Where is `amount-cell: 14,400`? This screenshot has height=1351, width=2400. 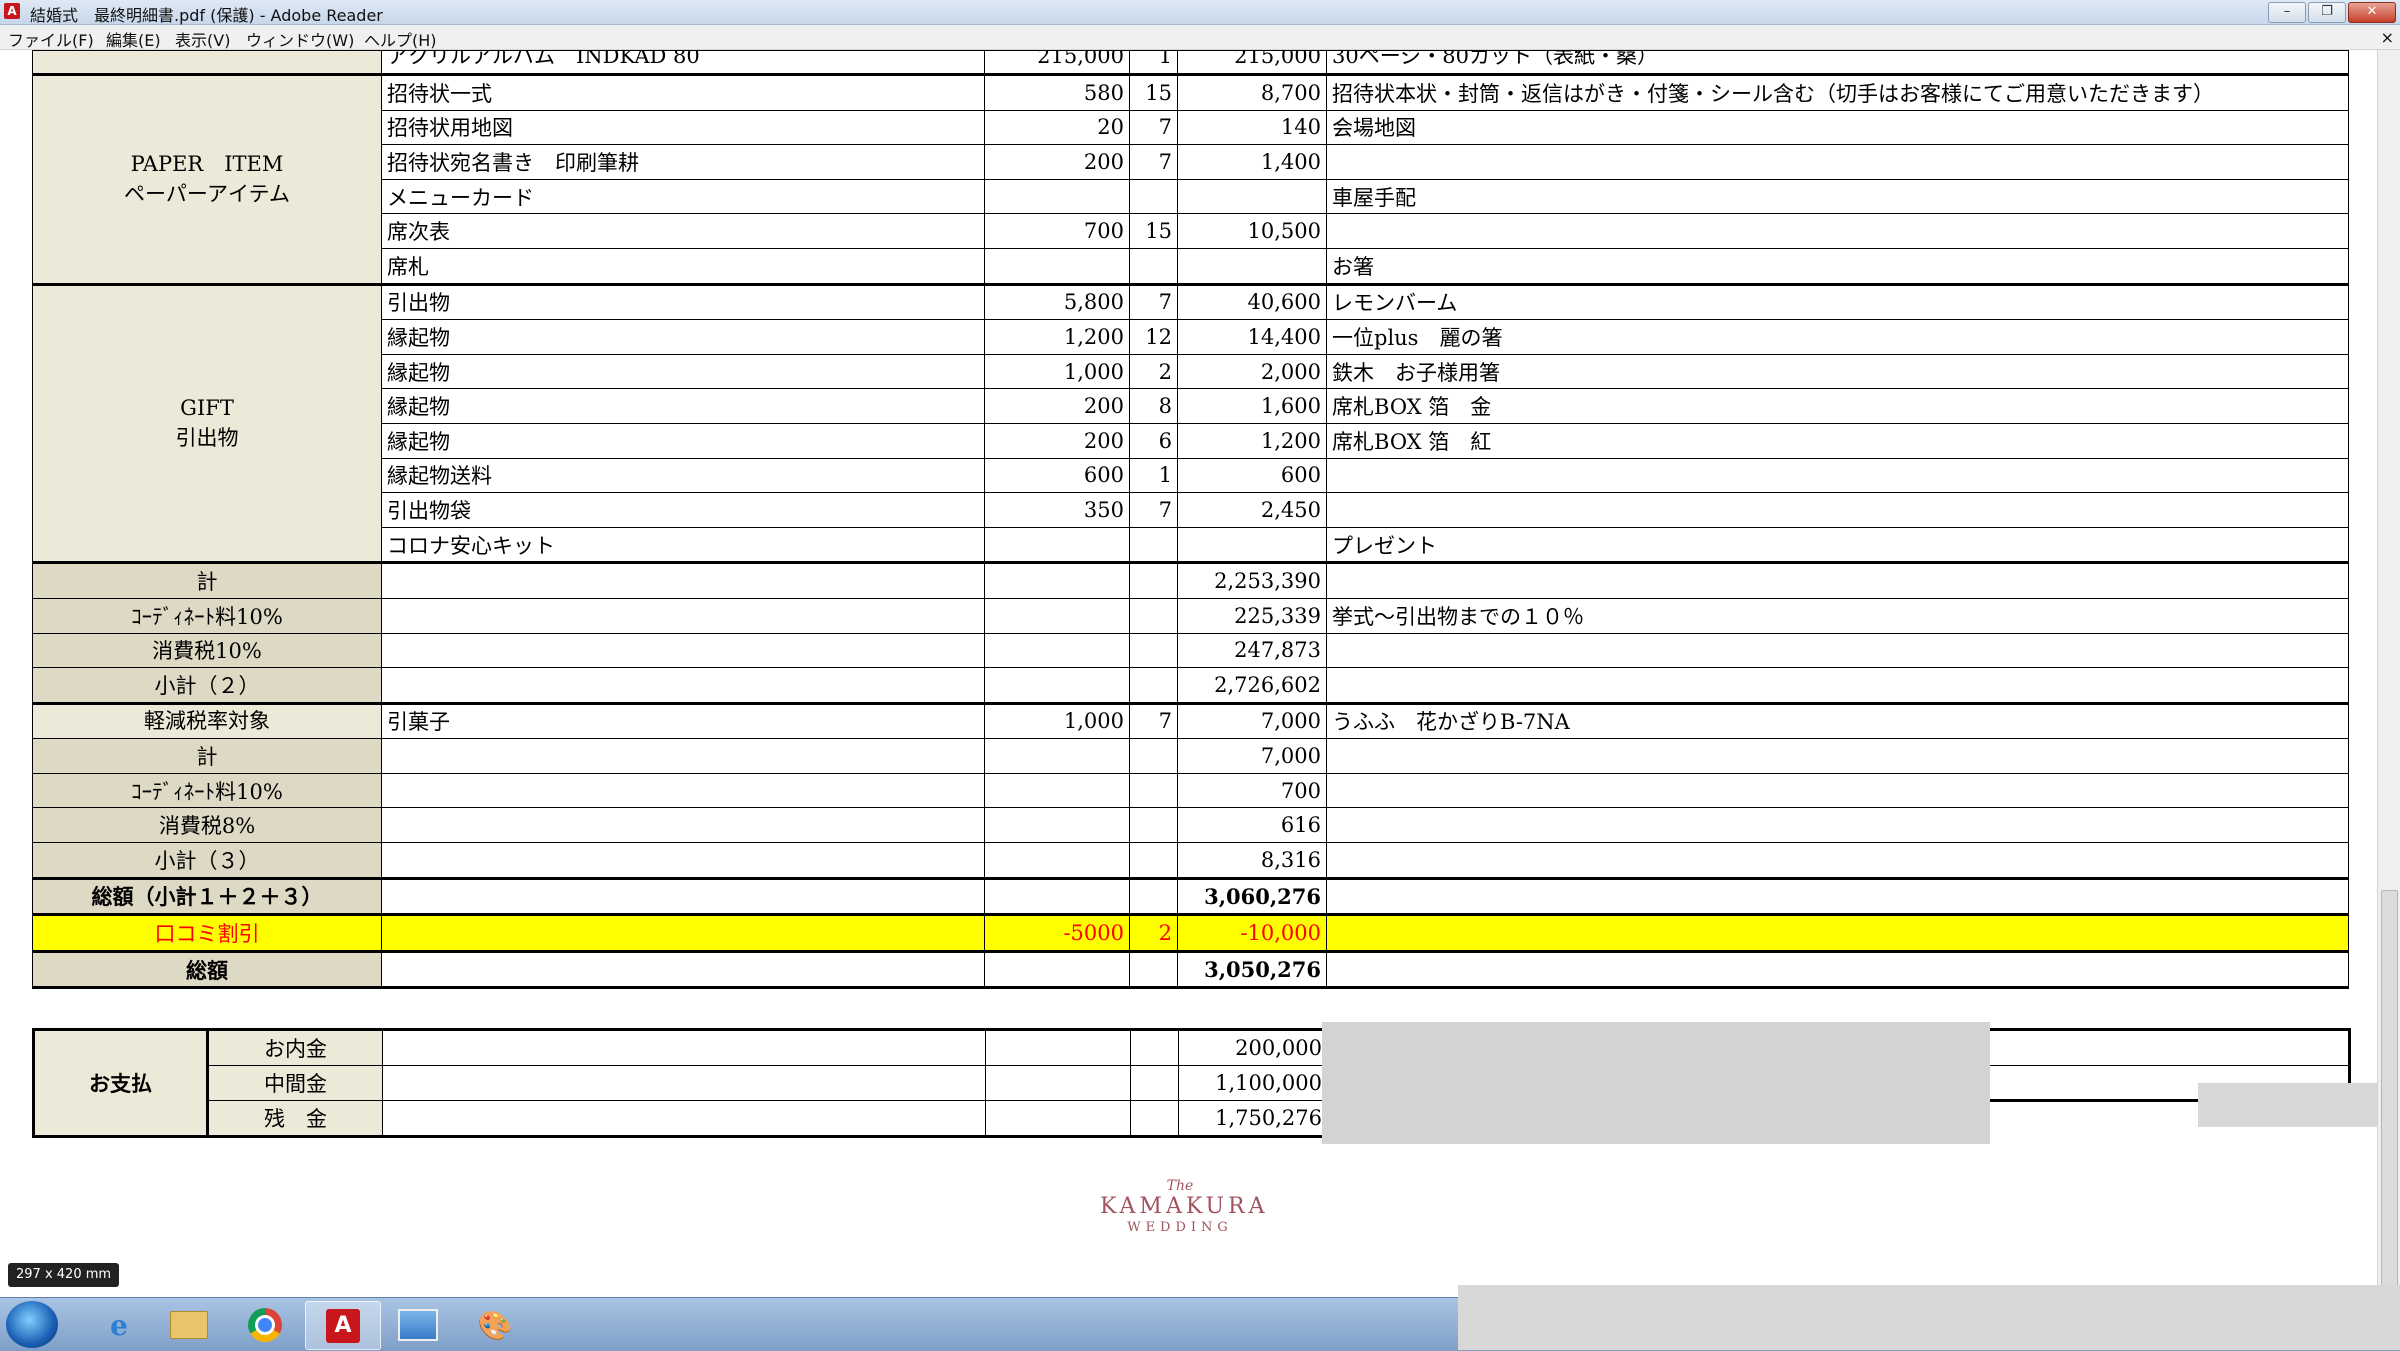 amount-cell: 14,400 is located at coordinates (1252, 337).